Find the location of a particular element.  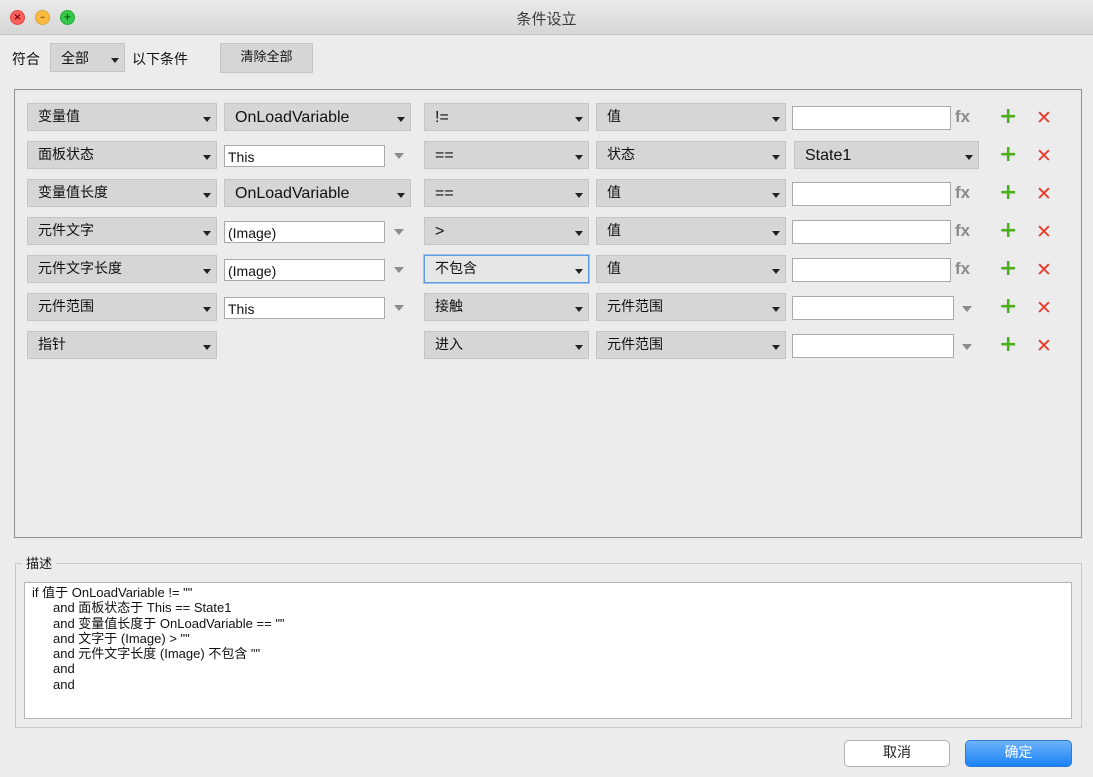

condition-type-dropdown: 变量值长度 is located at coordinates (122, 193).